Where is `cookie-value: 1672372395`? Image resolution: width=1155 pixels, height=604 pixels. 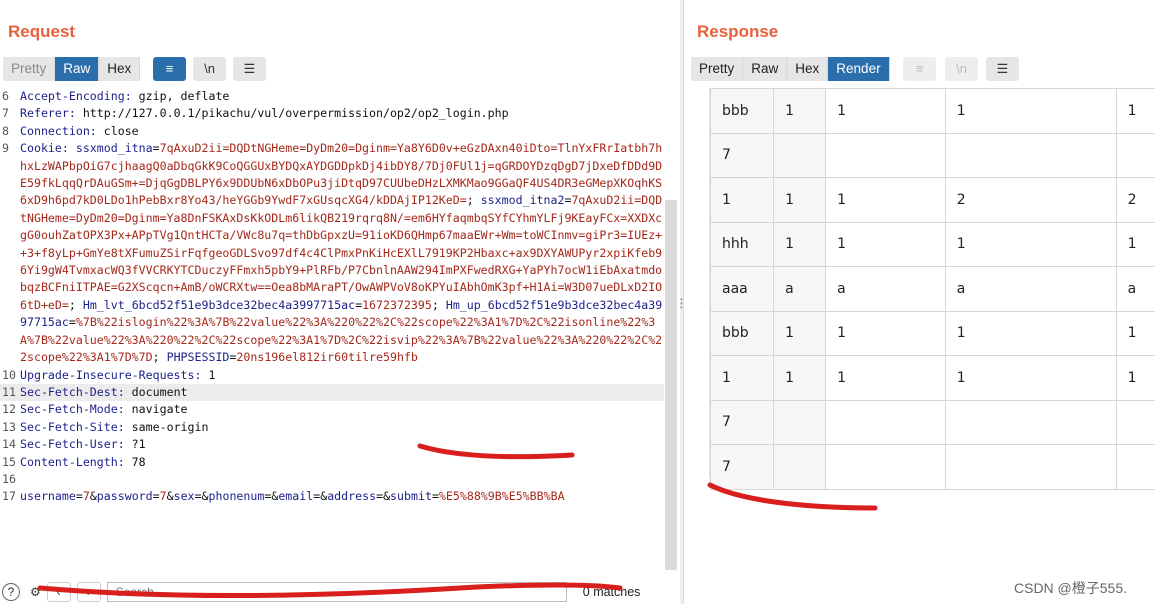
cookie-value: 1672372395 is located at coordinates (397, 304).